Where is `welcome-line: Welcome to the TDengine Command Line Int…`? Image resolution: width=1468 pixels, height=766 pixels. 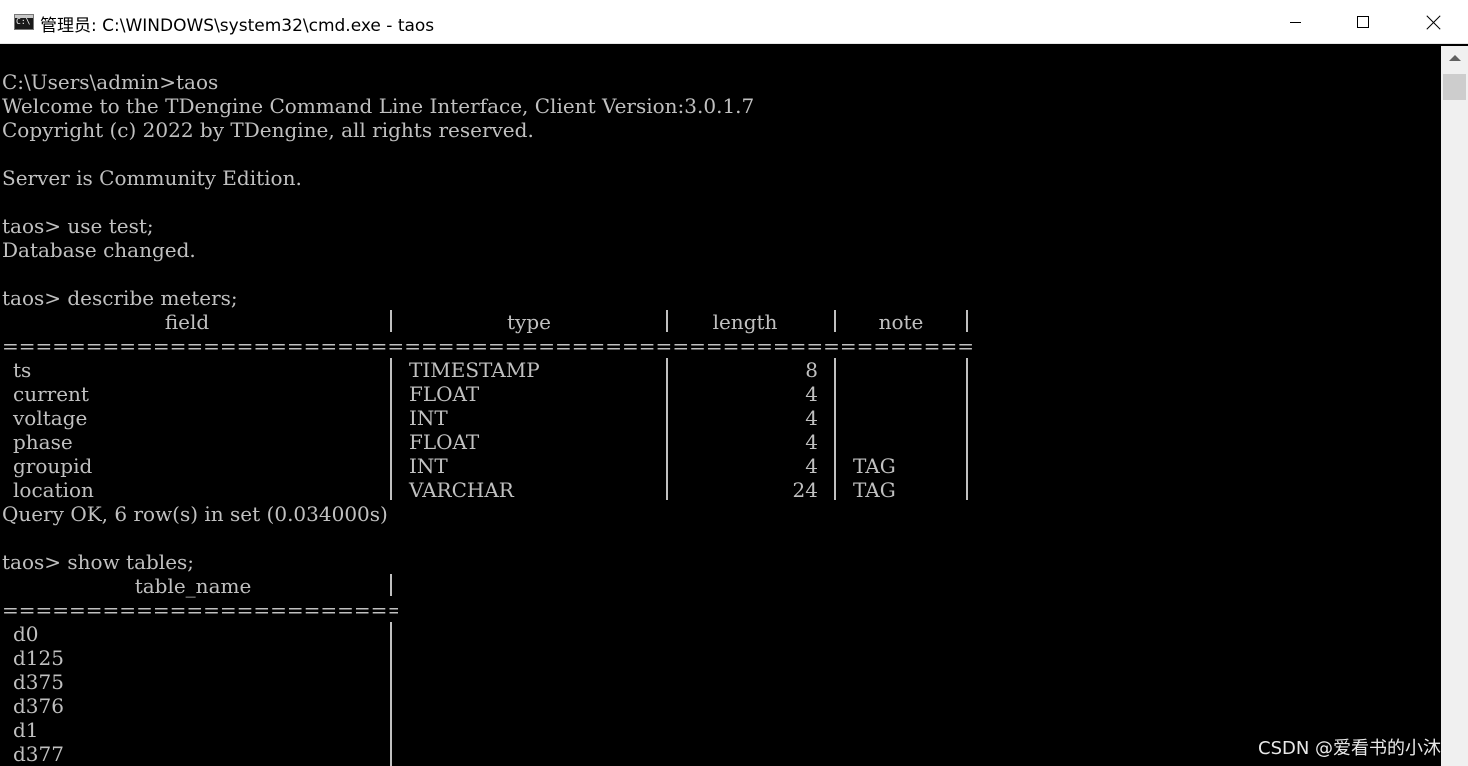 welcome-line: Welcome to the TDengine Command Line Int… is located at coordinates (378, 106).